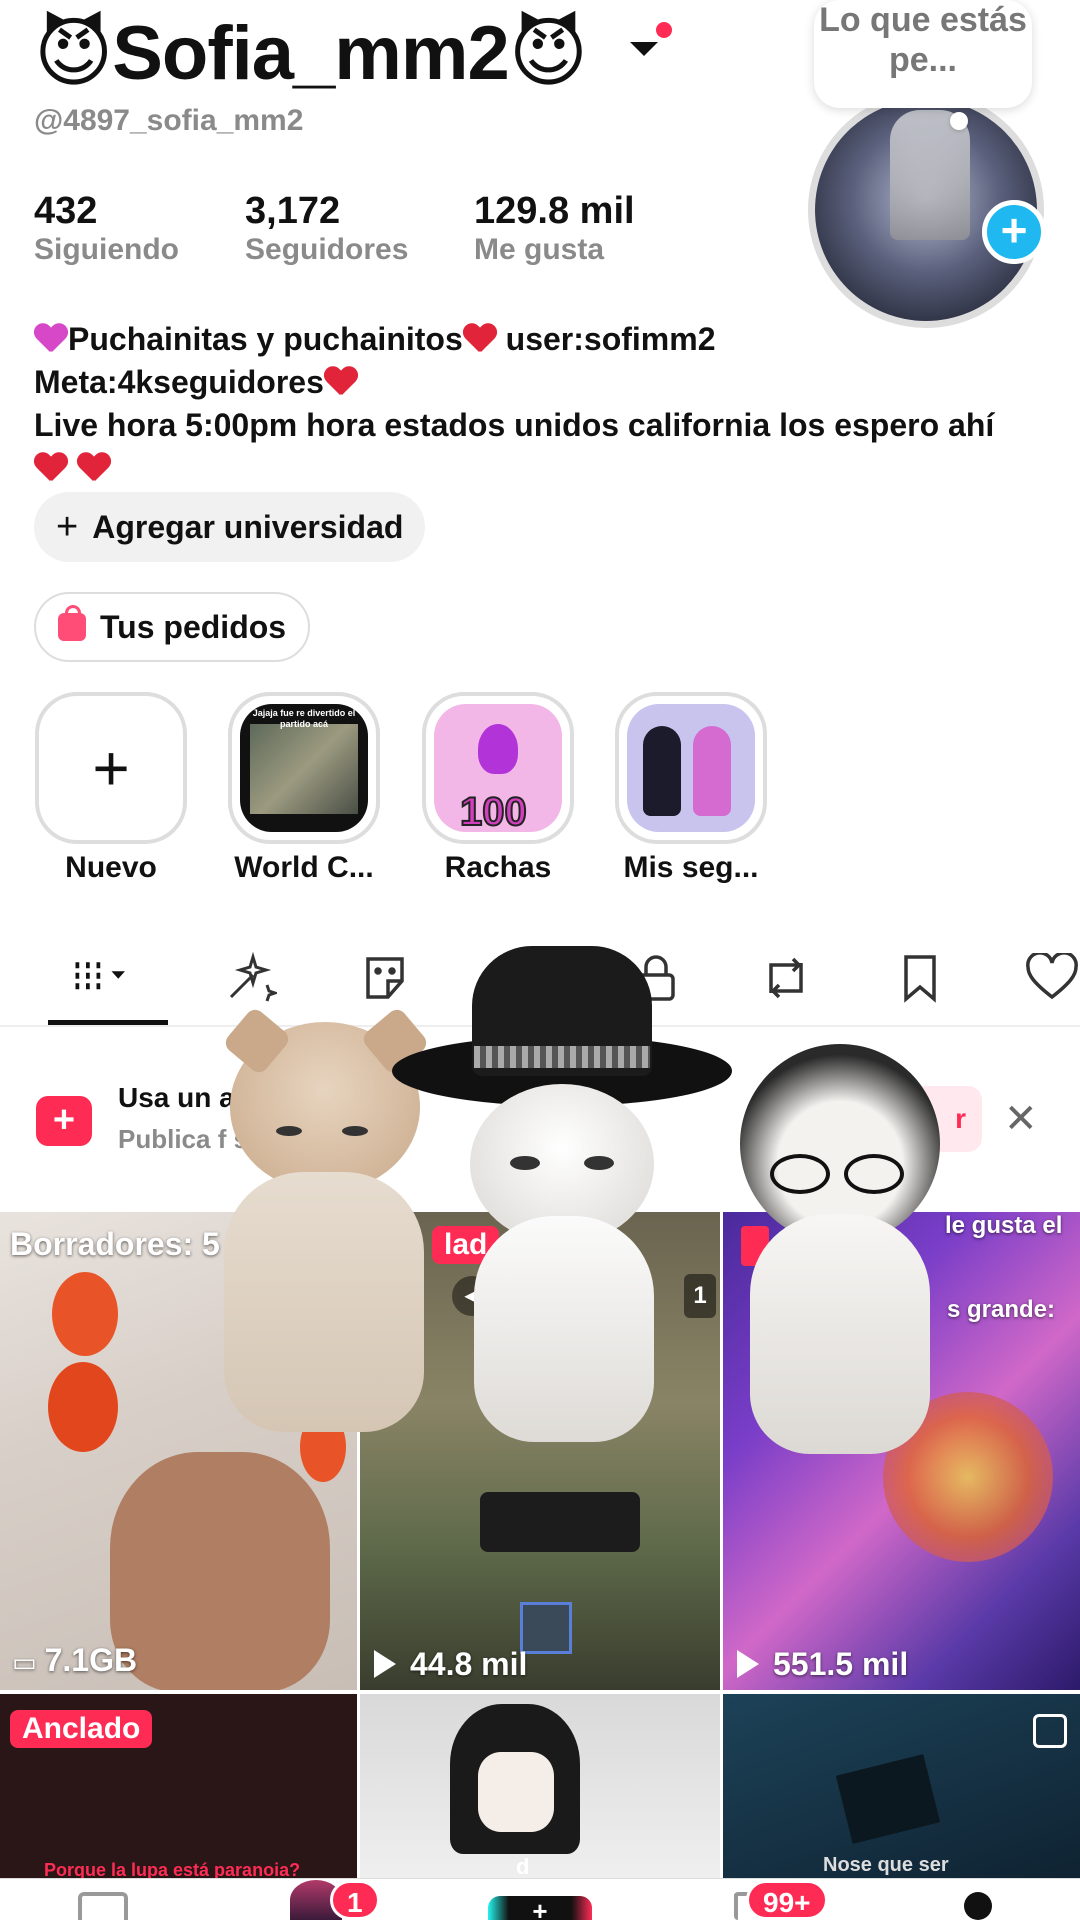 The width and height of the screenshot is (1080, 1920). Describe the element at coordinates (539, 249) in the screenshot. I see `stat-label: Me gusta` at that location.